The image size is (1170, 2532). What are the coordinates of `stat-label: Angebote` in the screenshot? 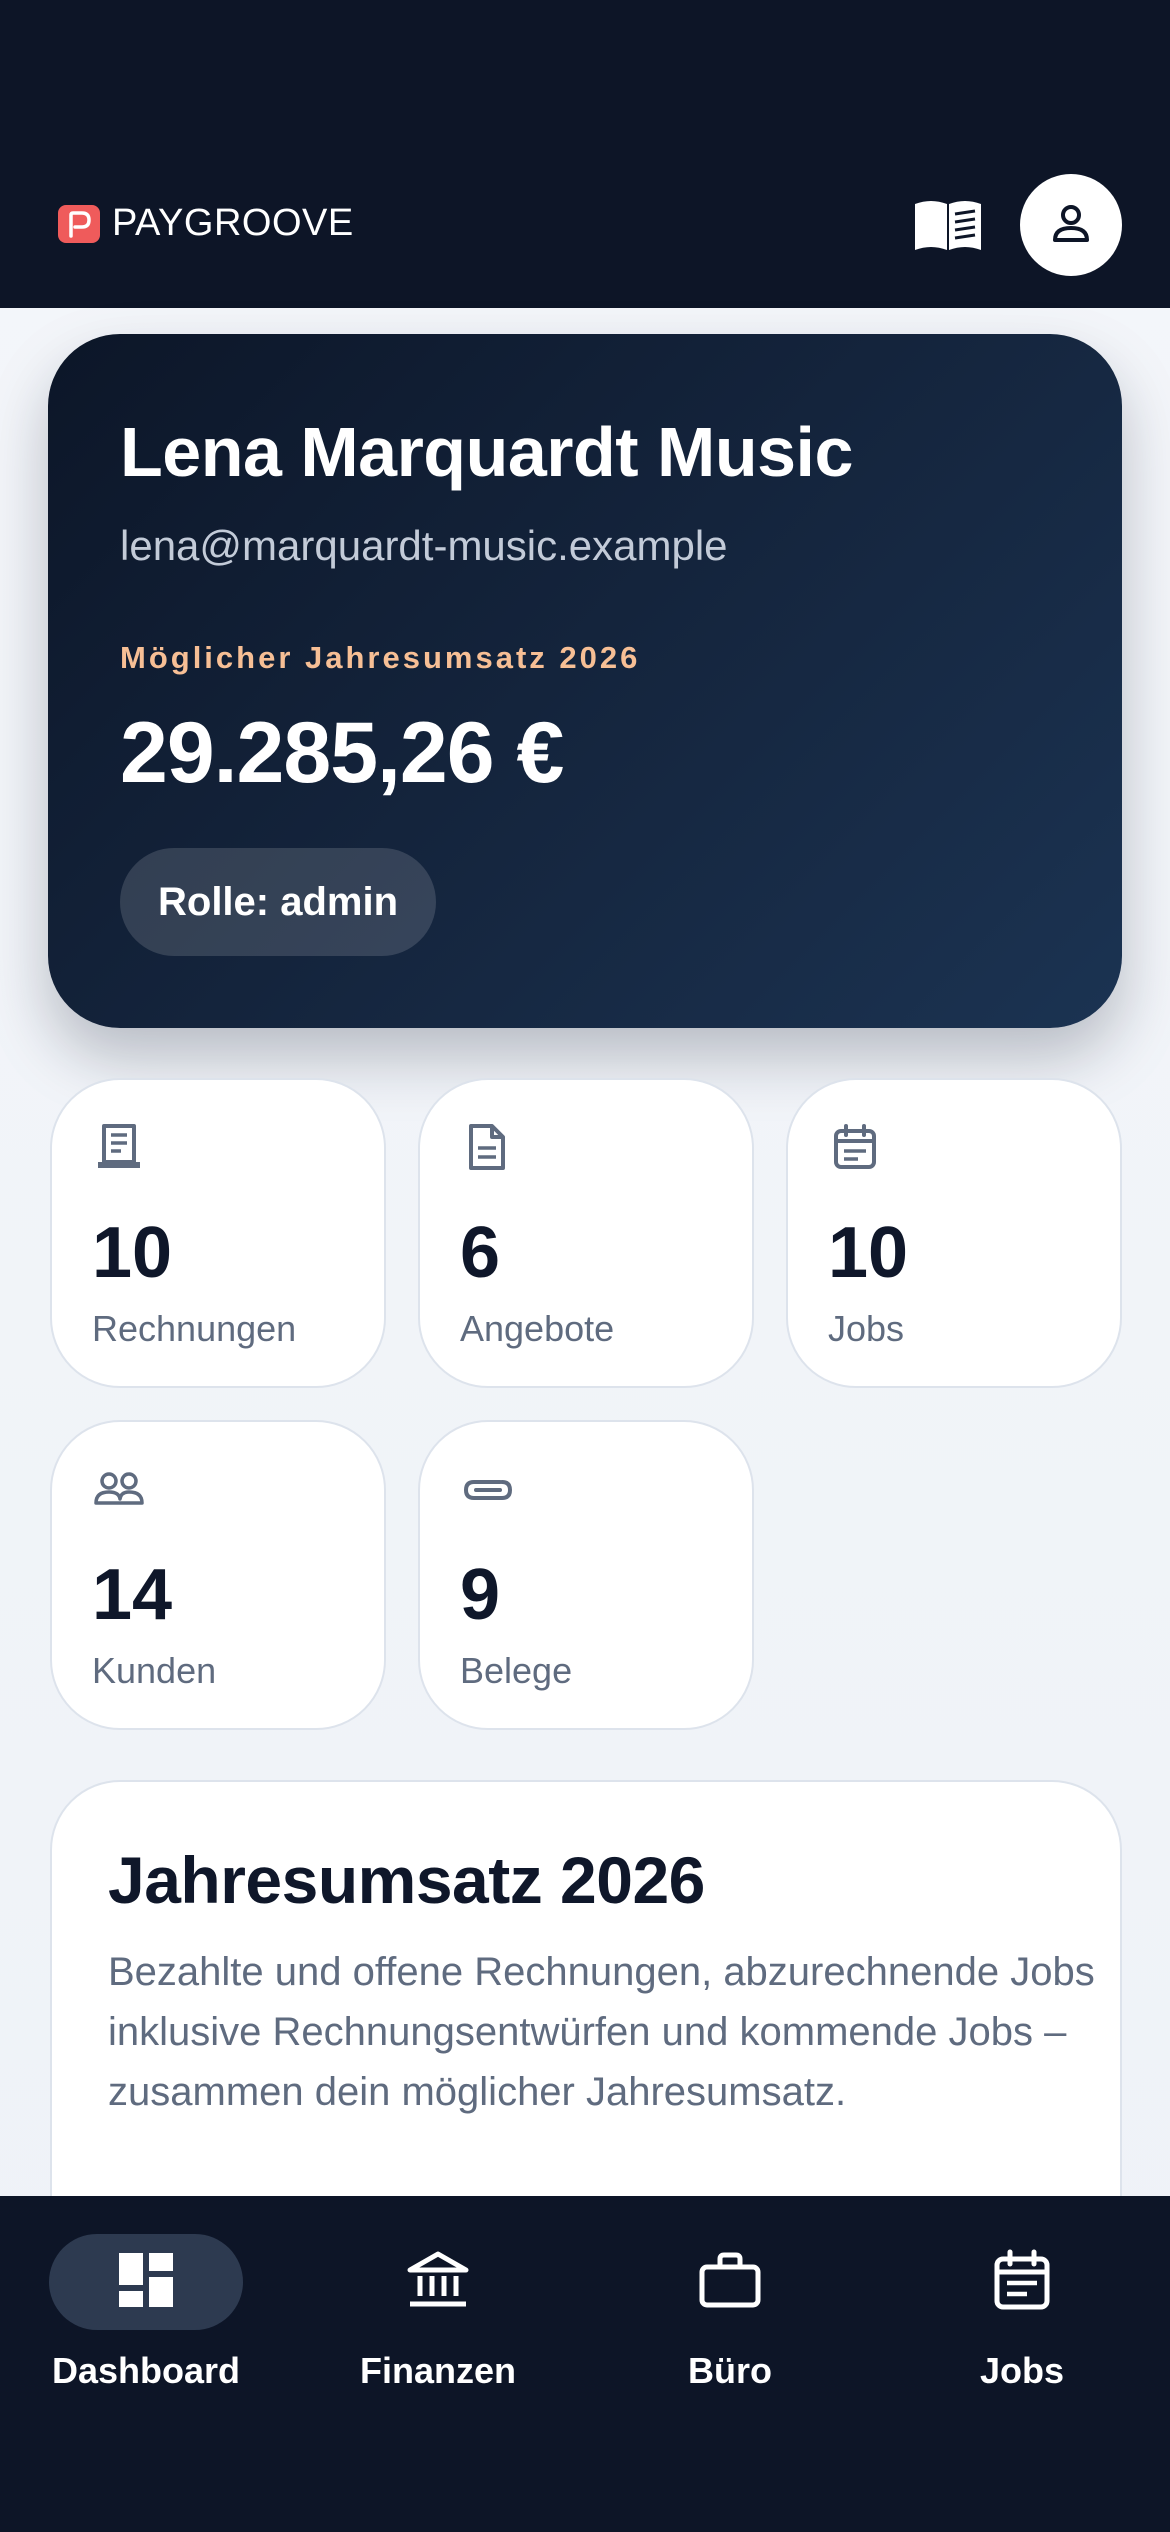 It's located at (537, 1328).